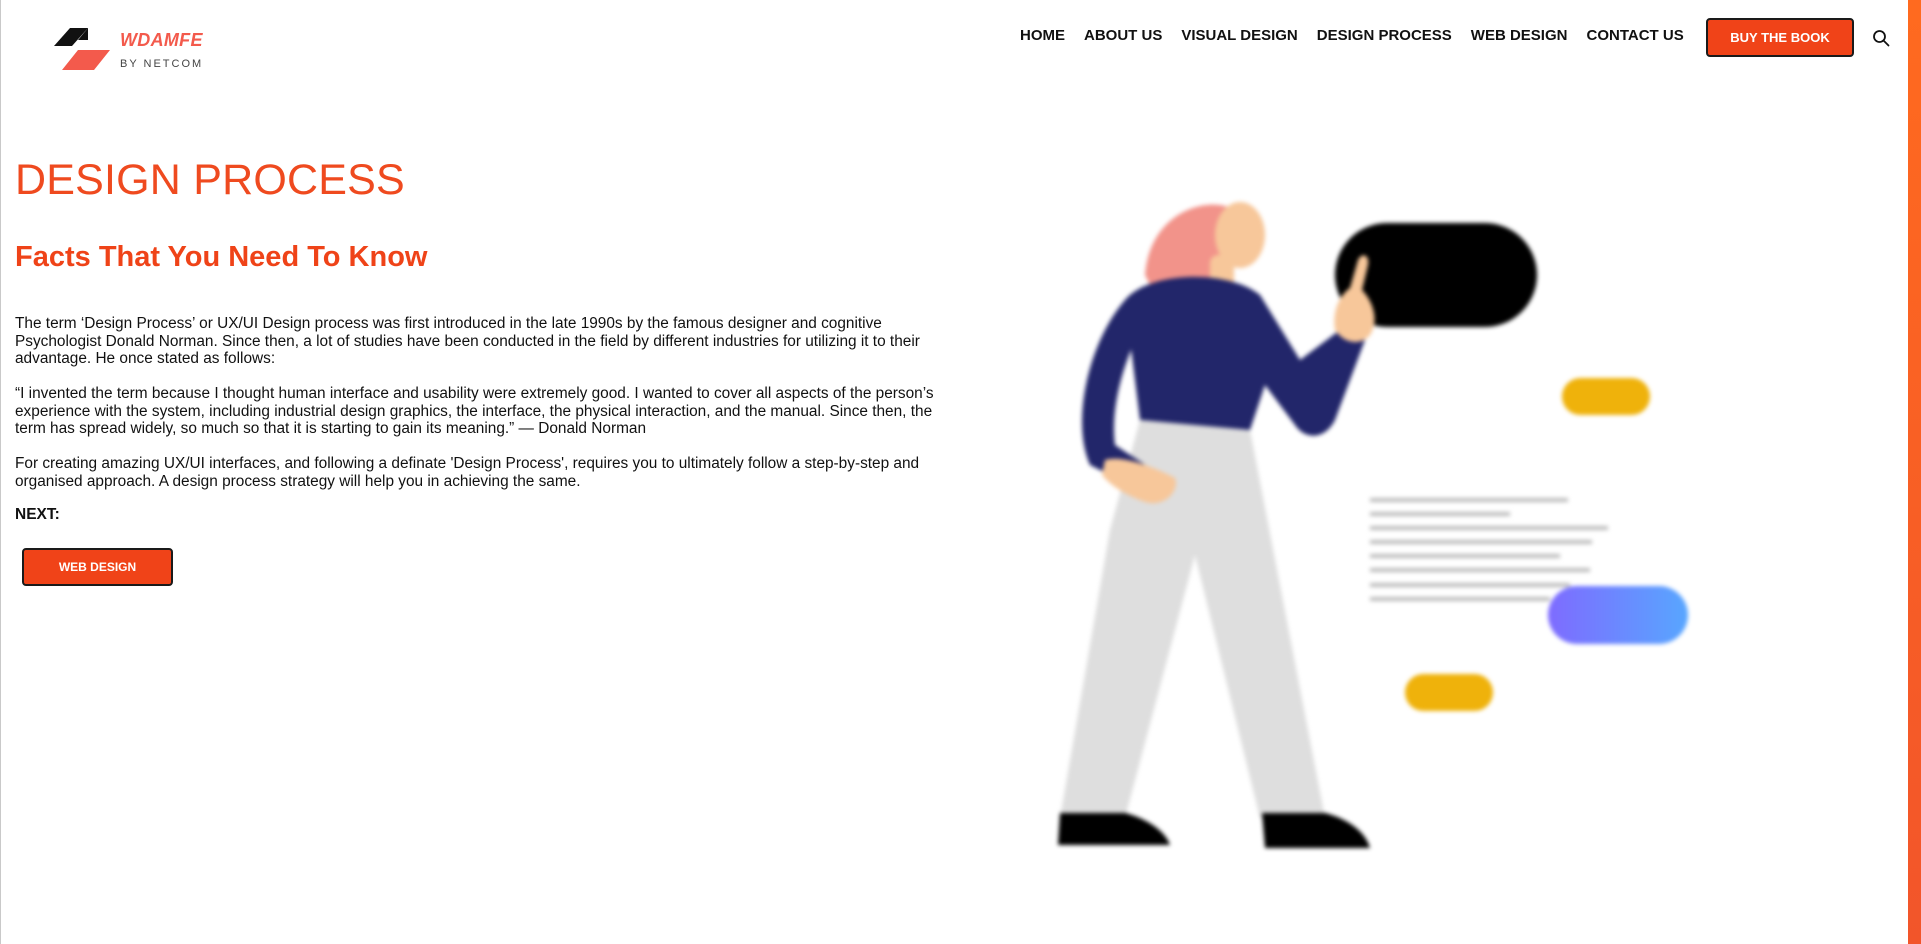 The width and height of the screenshot is (1921, 944). I want to click on nav-web-design: WEB DESIGN, so click(1519, 35).